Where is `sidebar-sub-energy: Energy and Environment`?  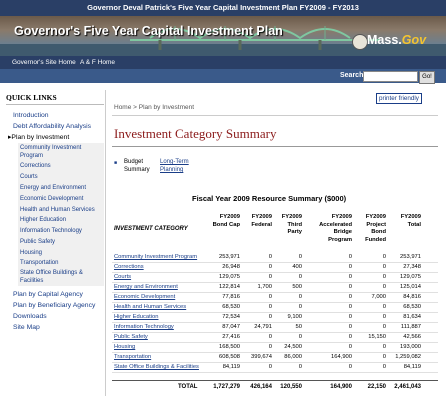 sidebar-sub-energy: Energy and Environment is located at coordinates (53, 188).